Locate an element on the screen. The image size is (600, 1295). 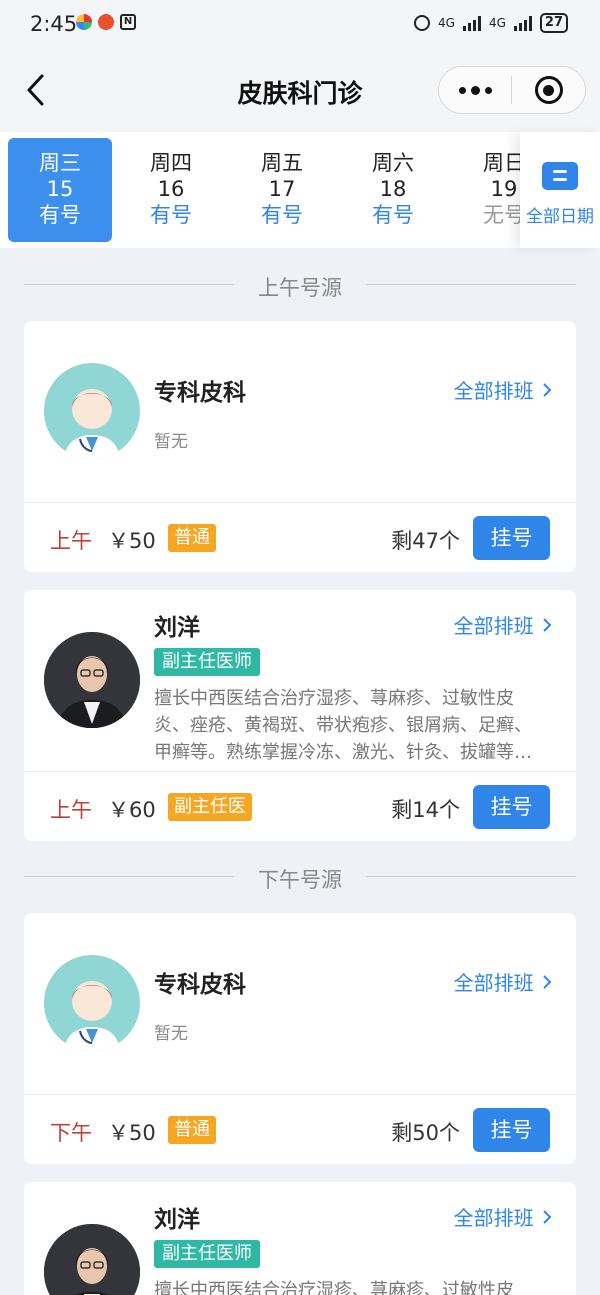
section-title: 上午号源 is located at coordinates (300, 288).